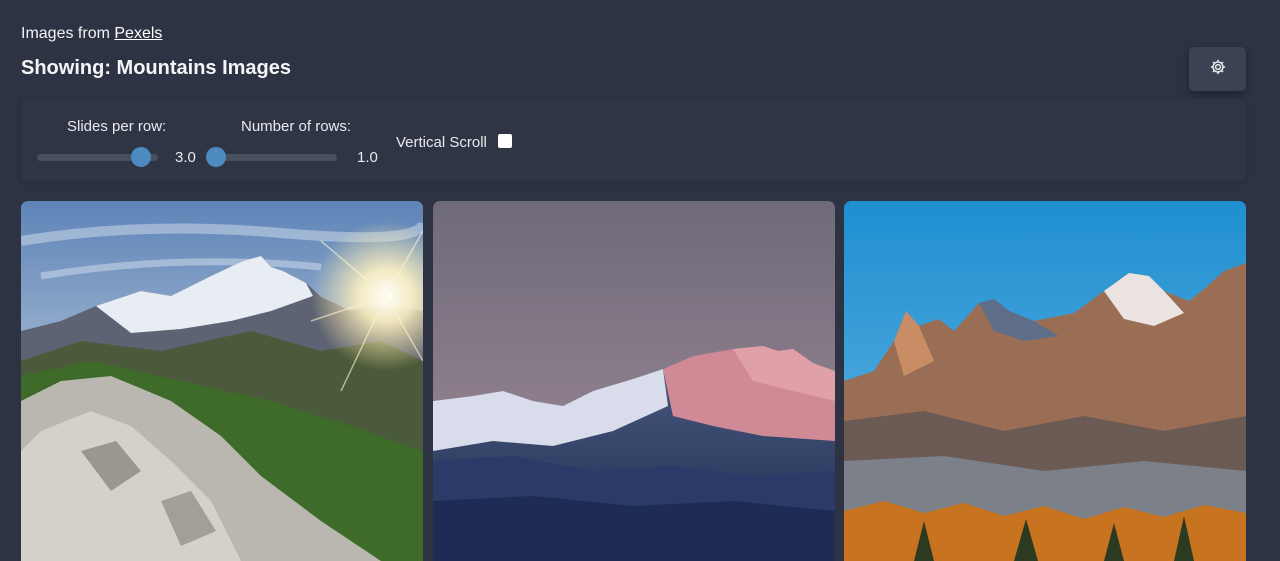 Image resolution: width=1280 pixels, height=561 pixels. What do you see at coordinates (367, 157) in the screenshot?
I see `number-of-rows-value: 1.0` at bounding box center [367, 157].